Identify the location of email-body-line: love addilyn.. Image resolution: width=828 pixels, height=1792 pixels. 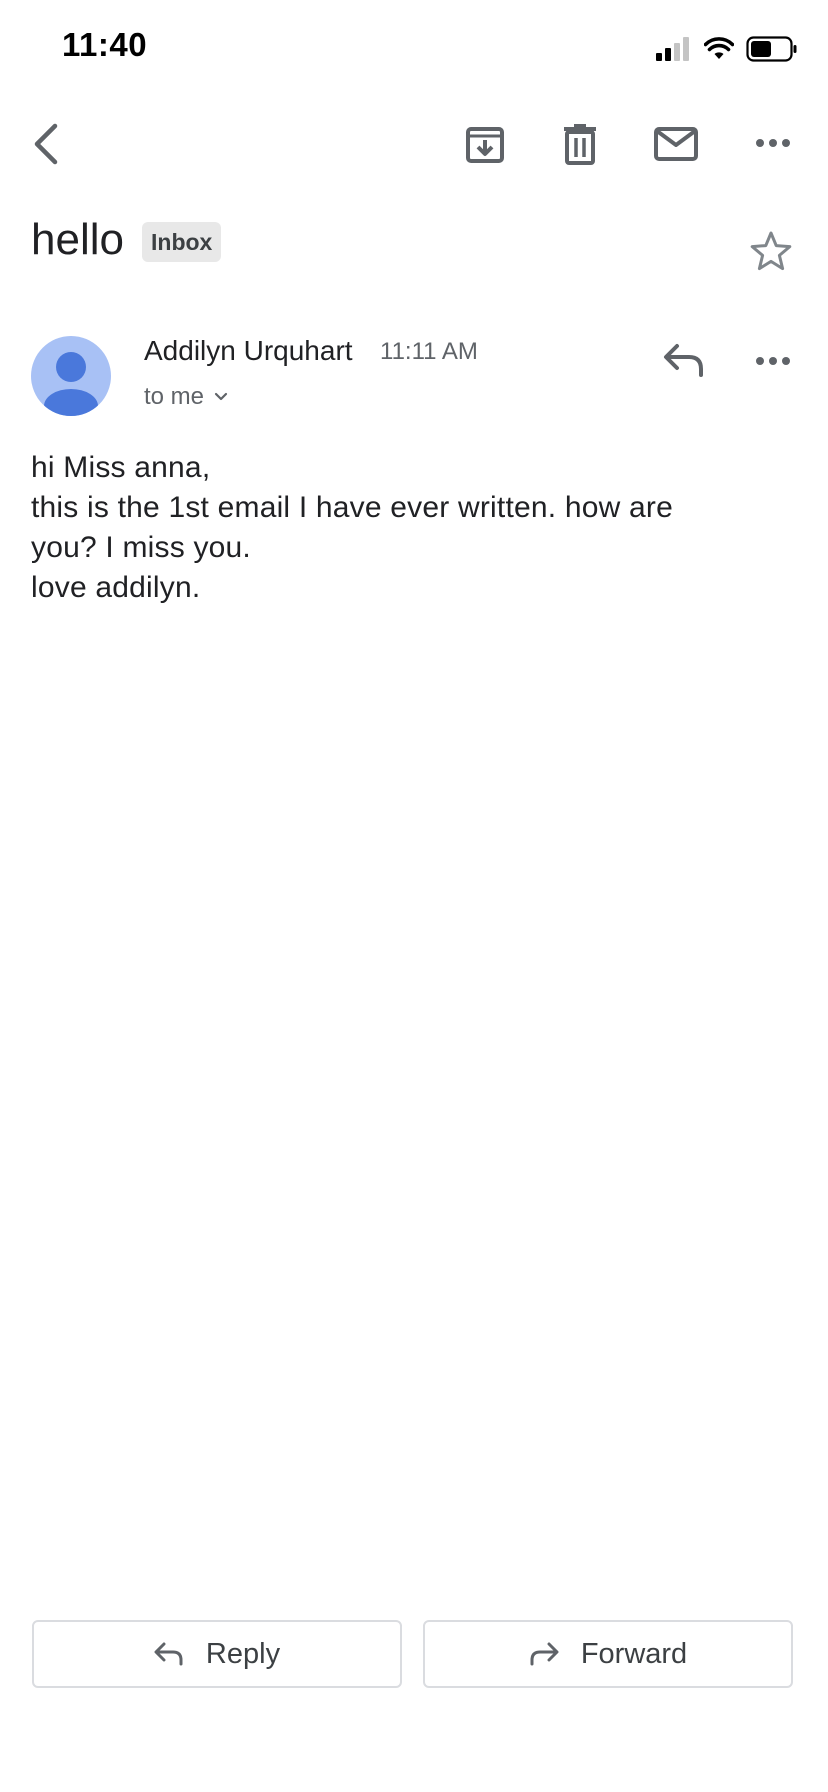
(116, 587).